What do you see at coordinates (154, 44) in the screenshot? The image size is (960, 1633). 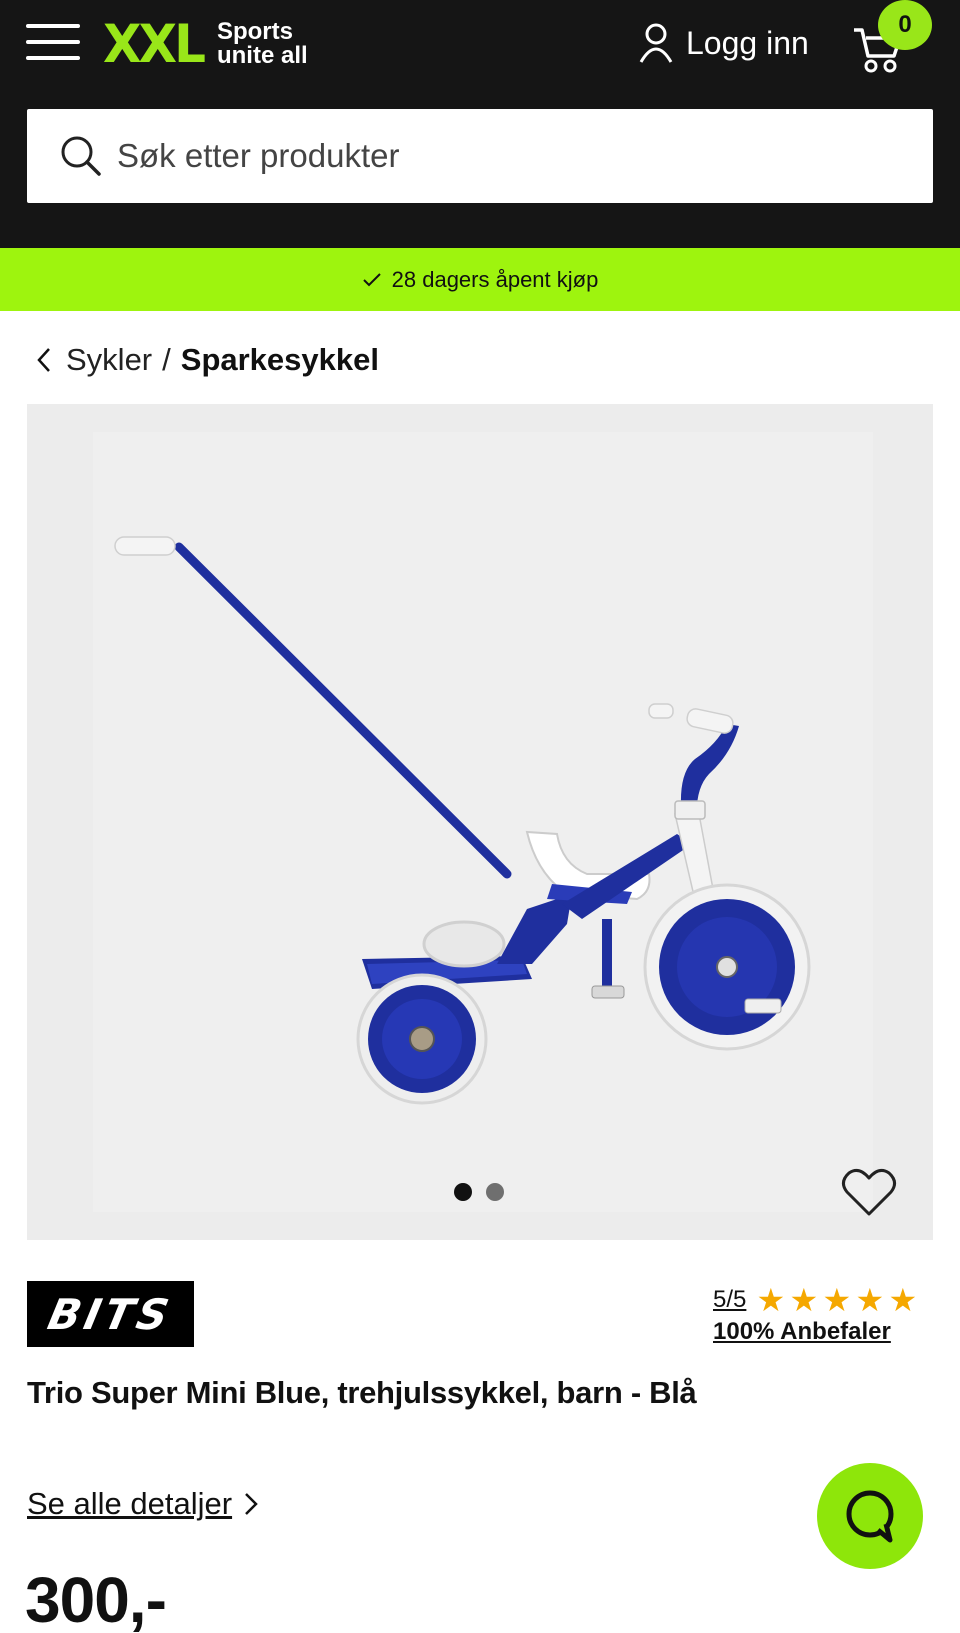 I see `logo-mark: XXL` at bounding box center [154, 44].